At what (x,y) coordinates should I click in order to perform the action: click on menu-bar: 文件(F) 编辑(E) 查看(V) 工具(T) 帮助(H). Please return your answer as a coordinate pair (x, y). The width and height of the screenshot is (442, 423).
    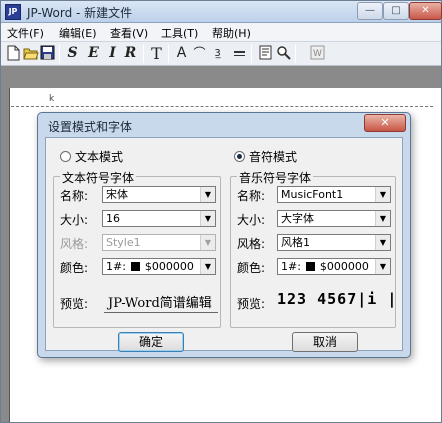
    Looking at the image, I should click on (221, 32).